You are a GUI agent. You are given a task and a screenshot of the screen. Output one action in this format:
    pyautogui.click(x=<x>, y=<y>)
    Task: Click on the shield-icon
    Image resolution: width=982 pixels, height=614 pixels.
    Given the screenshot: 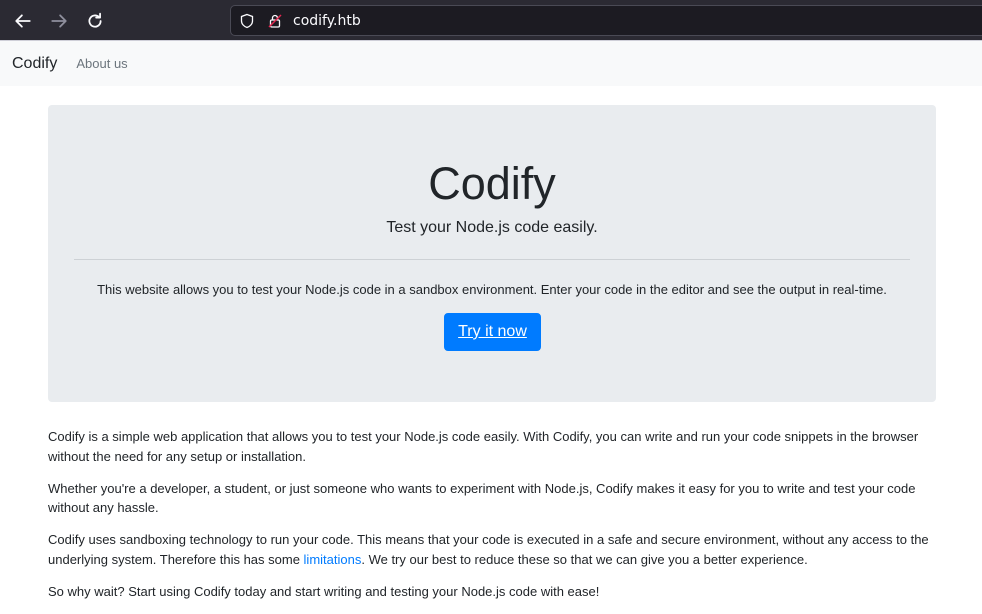 What is the action you would take?
    pyautogui.click(x=247, y=21)
    